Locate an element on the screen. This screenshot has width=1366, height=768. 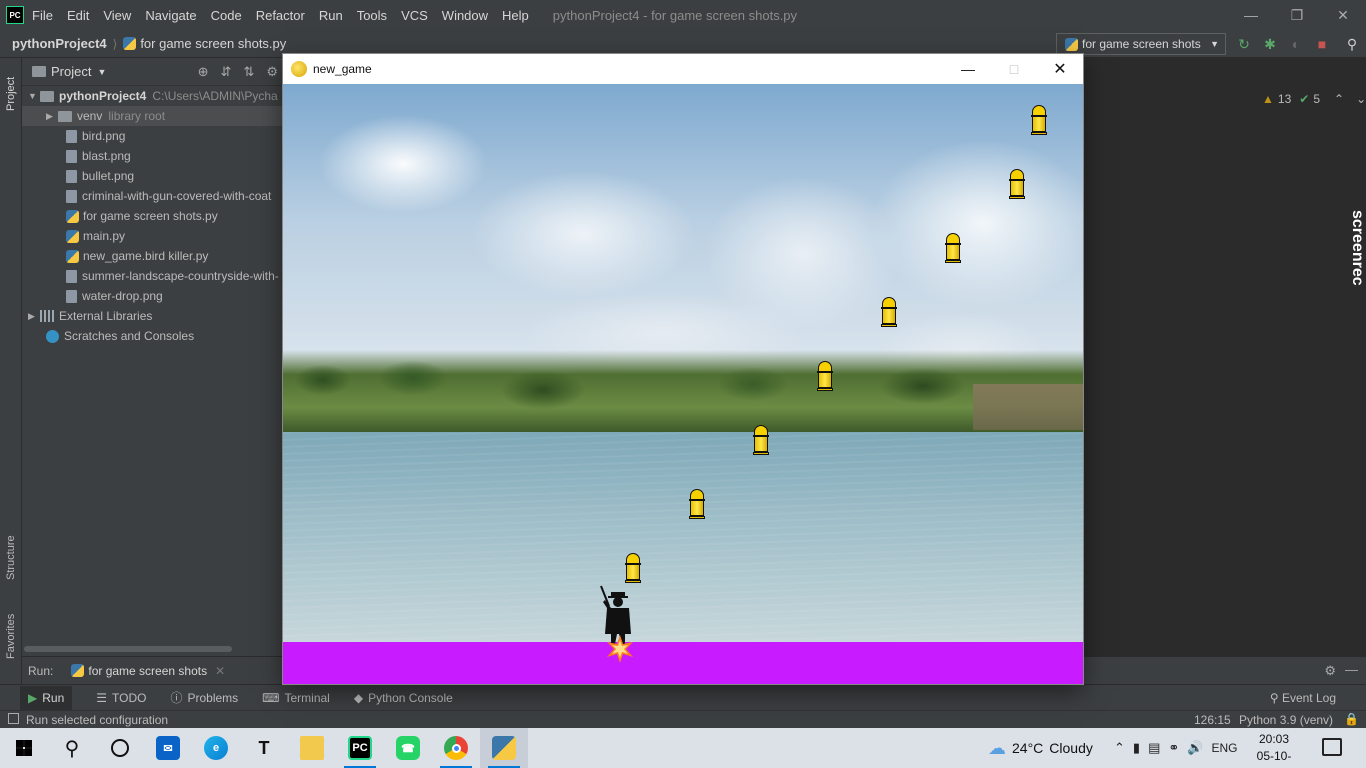
horizontal-scrollbar is located at coordinates (128, 649).